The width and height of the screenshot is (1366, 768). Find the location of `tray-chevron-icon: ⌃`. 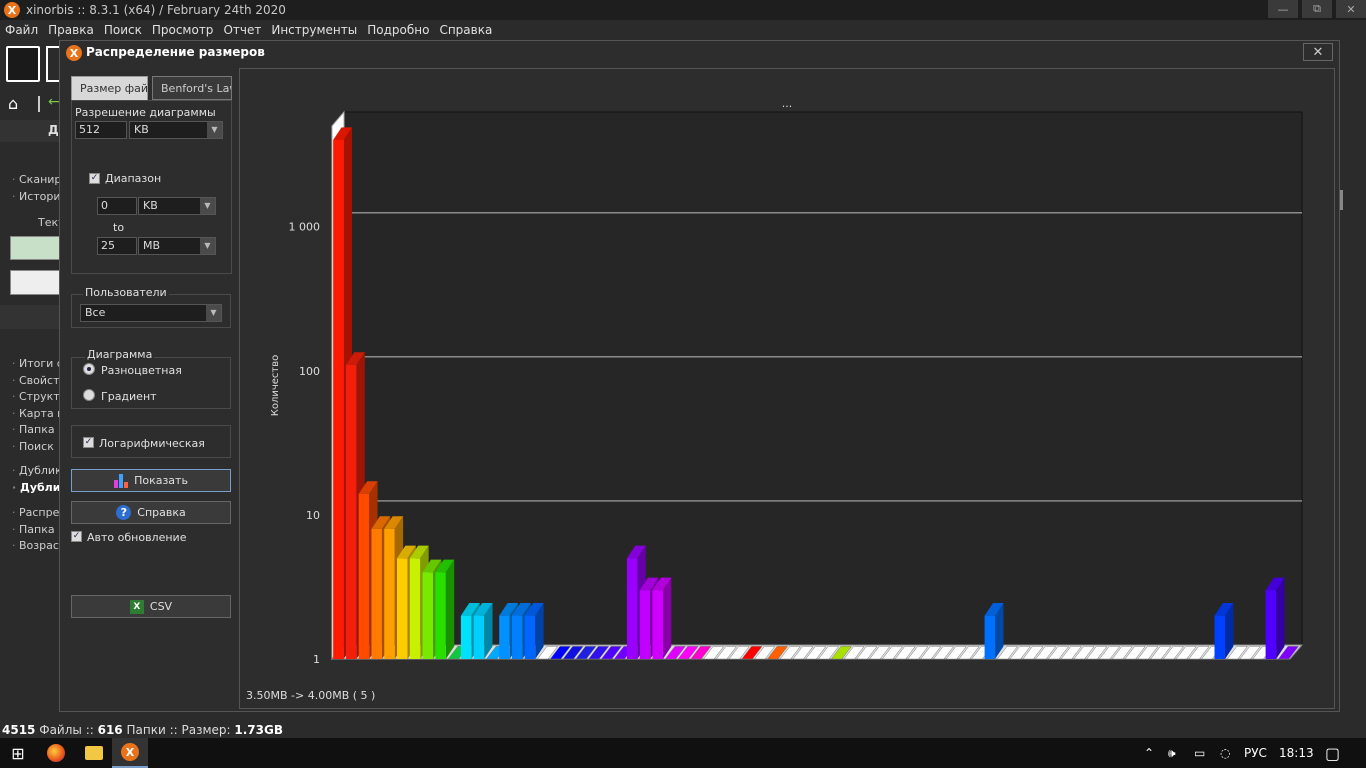

tray-chevron-icon: ⌃ is located at coordinates (1149, 753).